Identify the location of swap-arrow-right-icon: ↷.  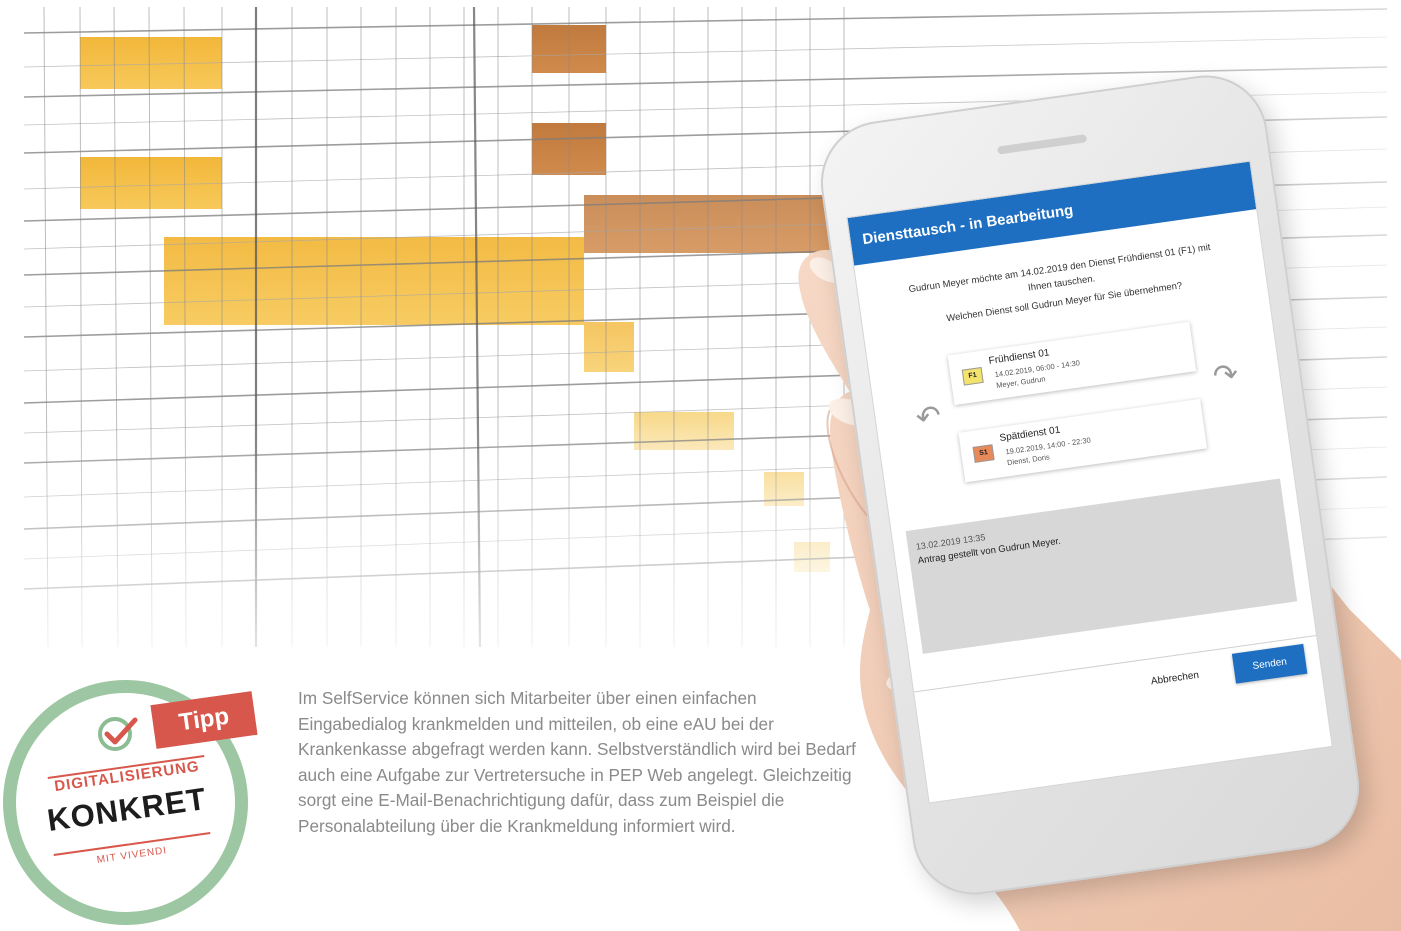
(1225, 375).